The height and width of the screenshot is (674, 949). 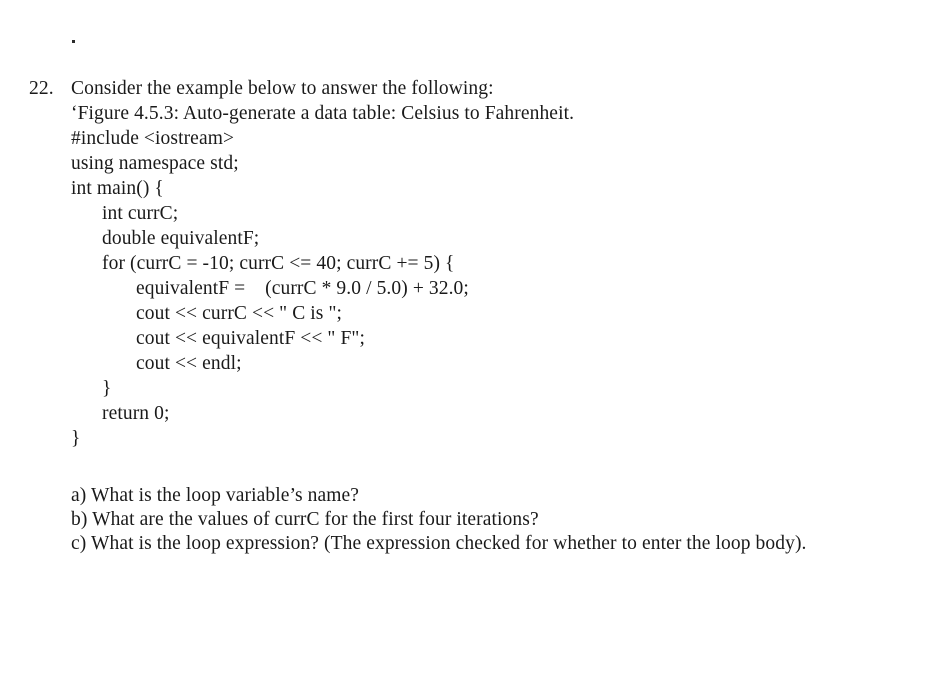 What do you see at coordinates (215, 495) in the screenshot?
I see `sub-question-a: a) What is the loop variable’s name?` at bounding box center [215, 495].